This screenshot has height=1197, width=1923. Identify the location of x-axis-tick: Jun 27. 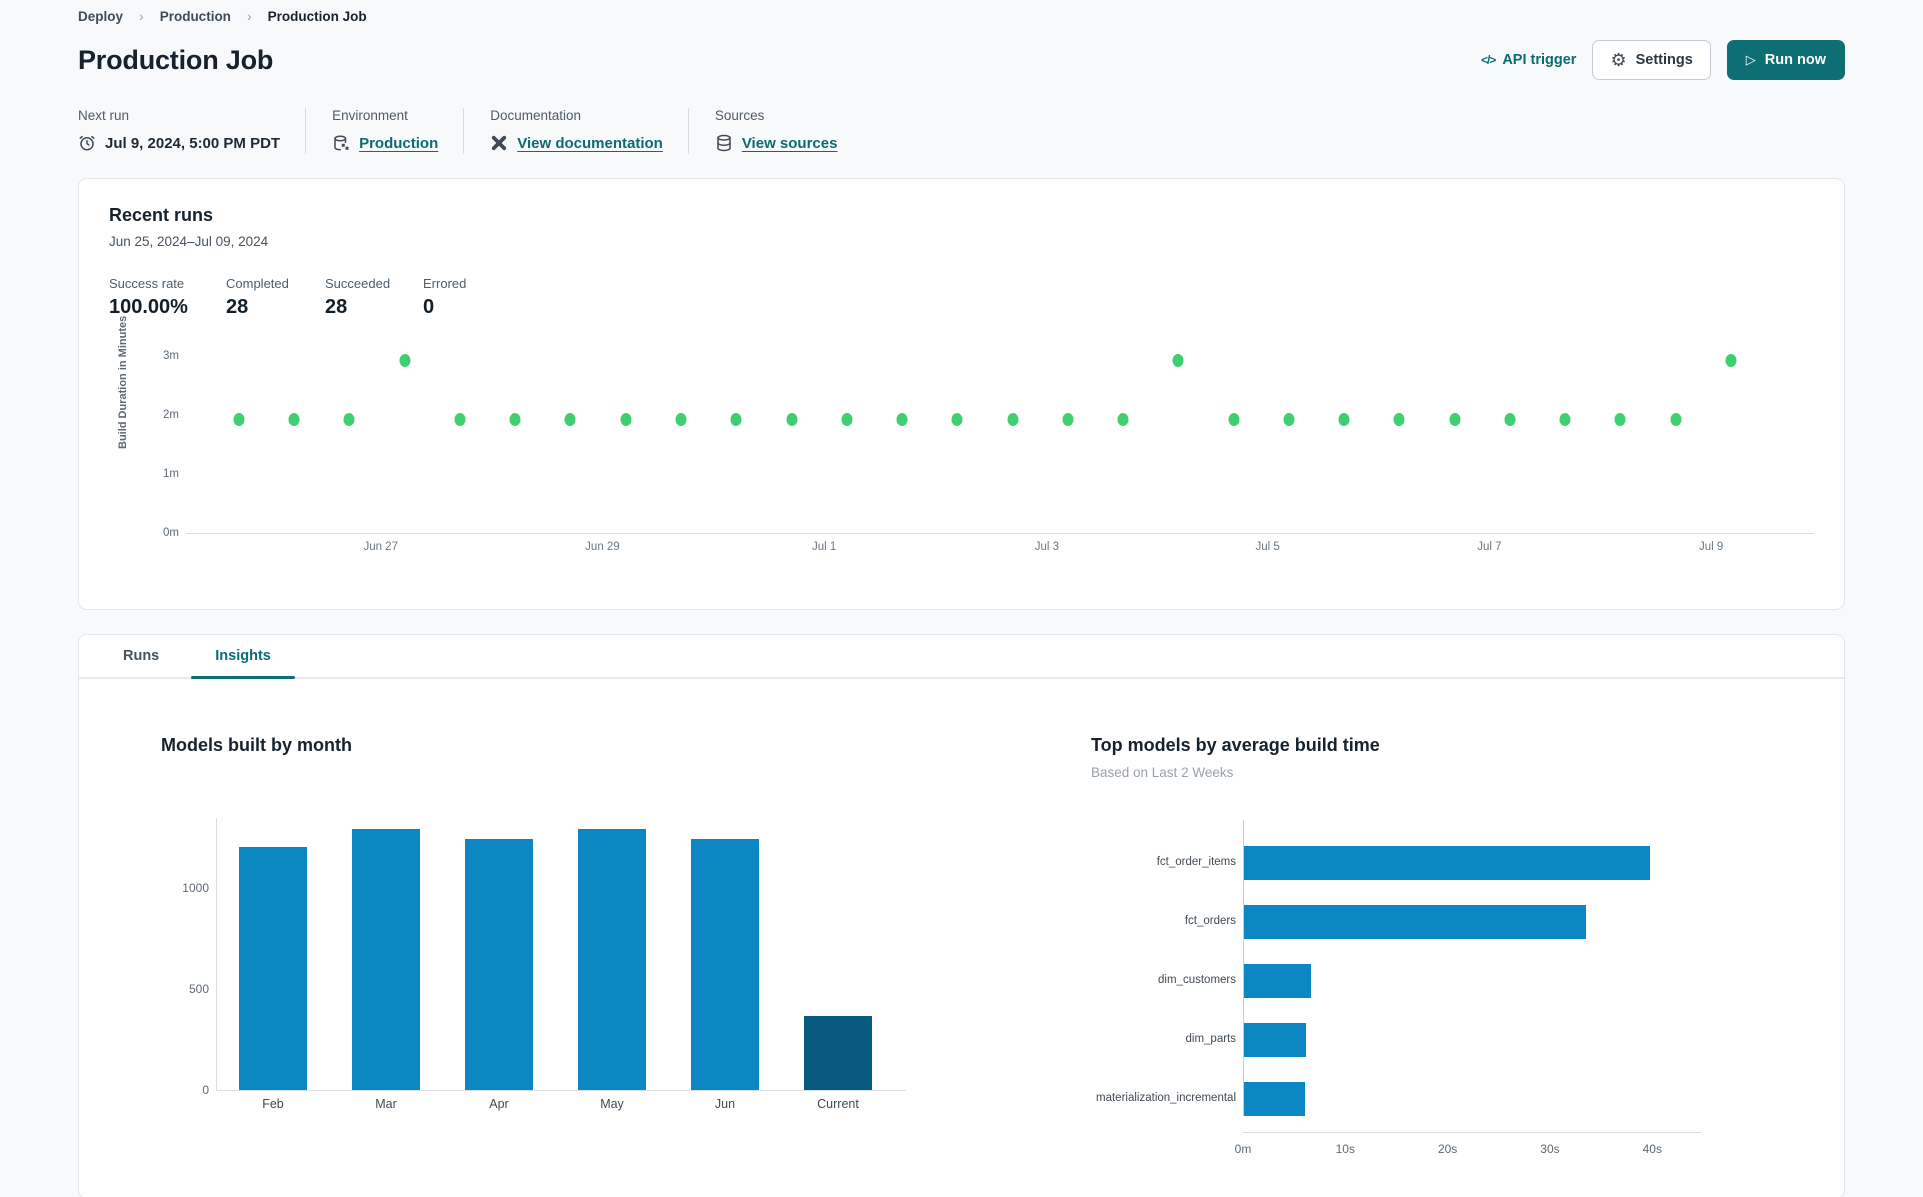
(380, 547).